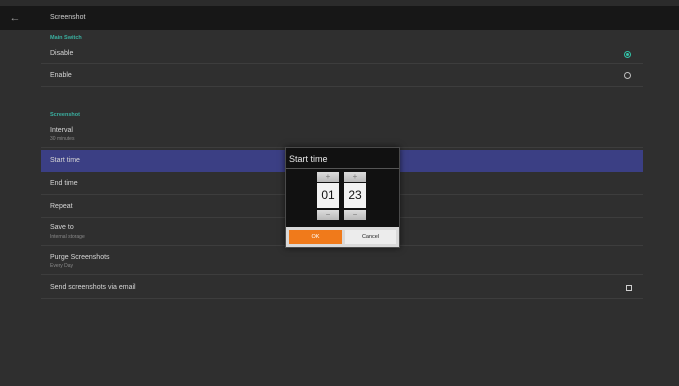 The image size is (679, 386). I want to click on arrow-left-icon: ←, so click(15, 18).